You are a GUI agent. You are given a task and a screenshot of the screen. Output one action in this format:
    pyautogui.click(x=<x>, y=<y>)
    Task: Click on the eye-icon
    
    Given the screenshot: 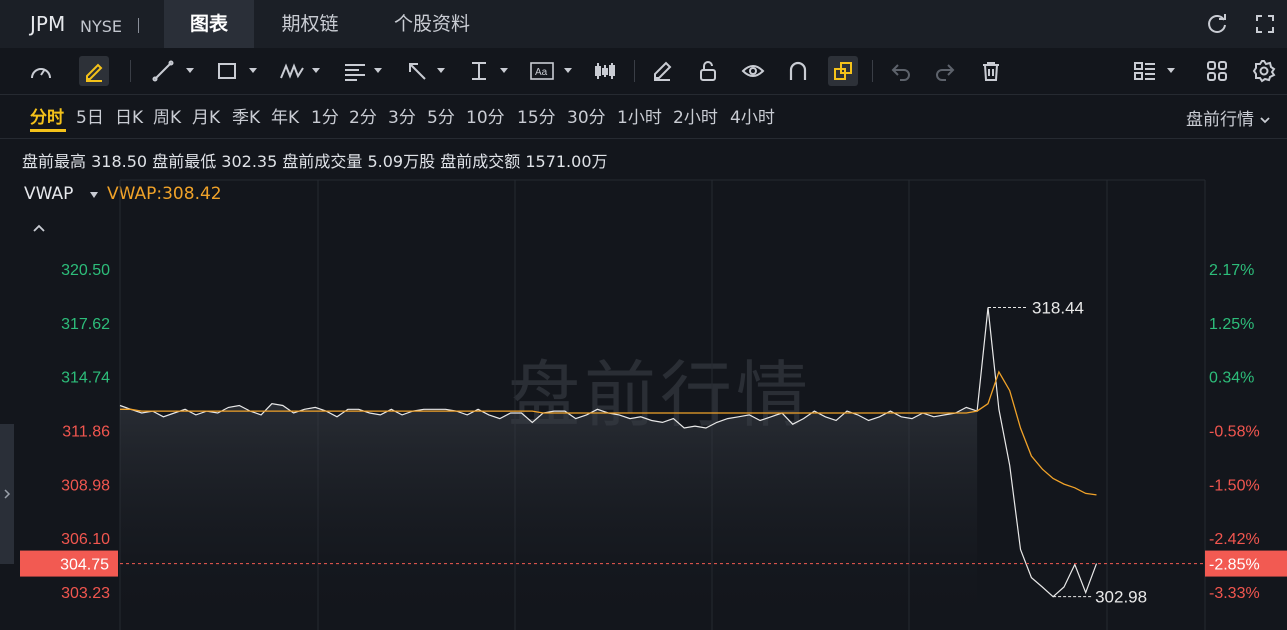 What is the action you would take?
    pyautogui.click(x=753, y=71)
    